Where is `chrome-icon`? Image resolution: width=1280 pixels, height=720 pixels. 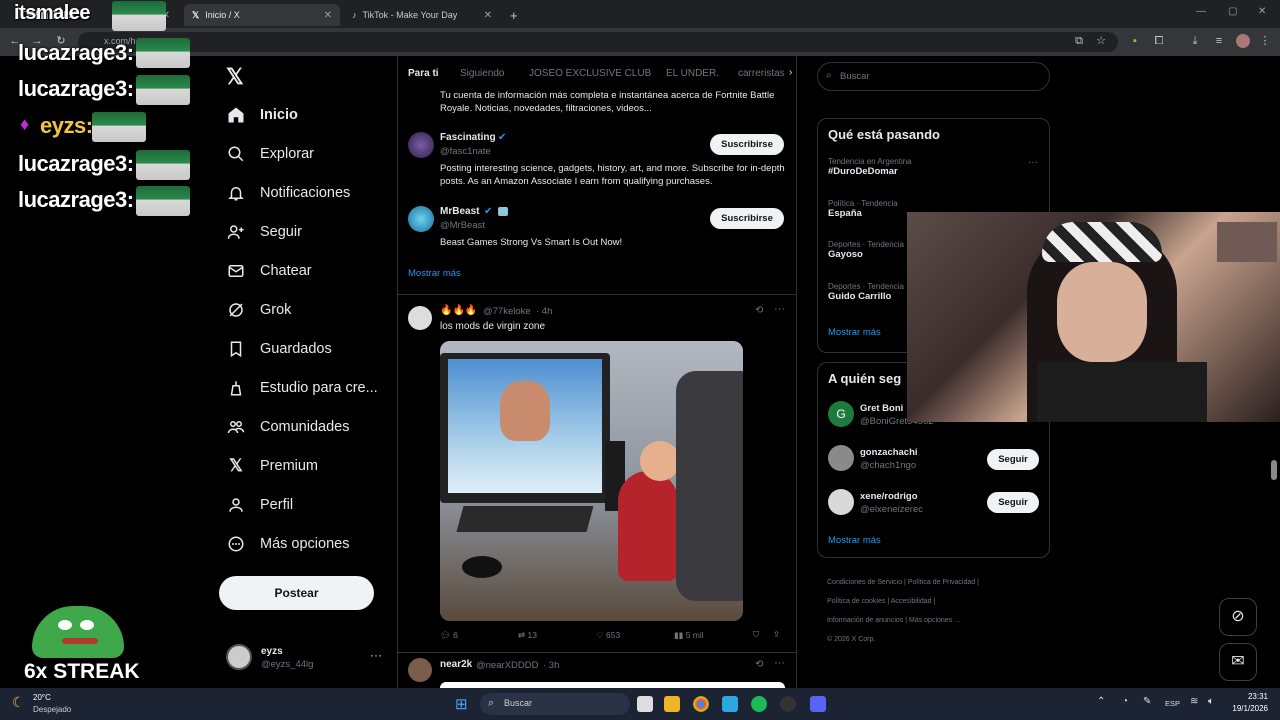
chrome-icon is located at coordinates (701, 704).